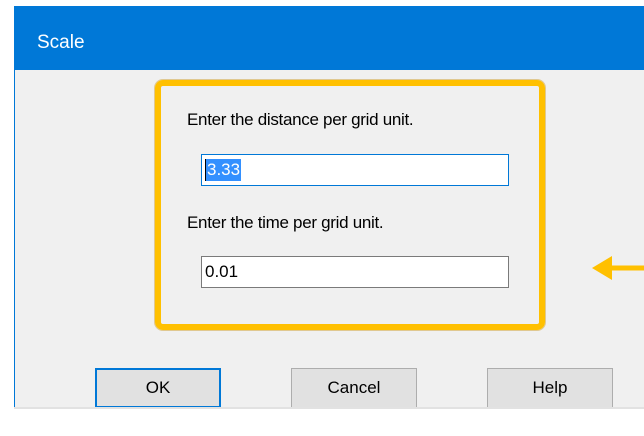  Describe the element at coordinates (550, 388) in the screenshot. I see `help-button: Help` at that location.